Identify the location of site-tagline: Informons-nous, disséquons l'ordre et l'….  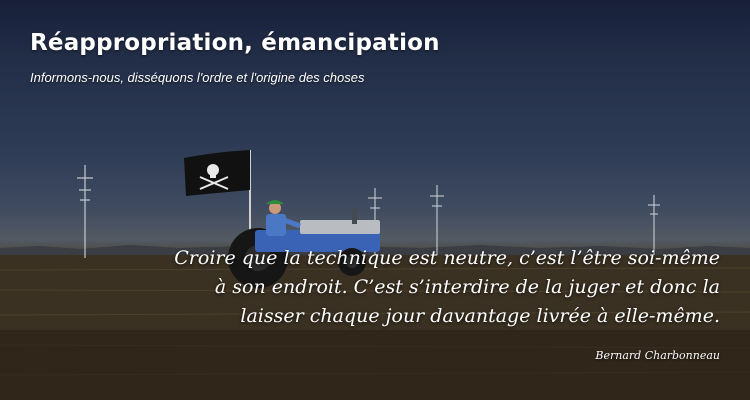
(197, 77).